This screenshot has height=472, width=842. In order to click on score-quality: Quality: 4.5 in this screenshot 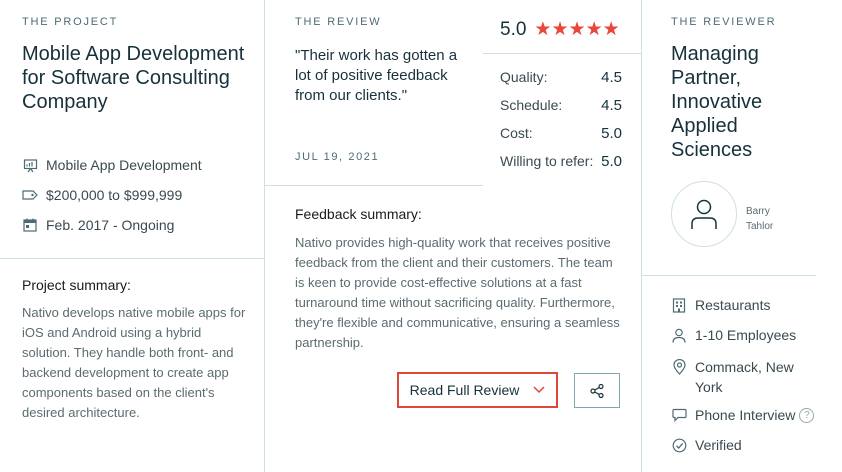, I will do `click(561, 77)`.